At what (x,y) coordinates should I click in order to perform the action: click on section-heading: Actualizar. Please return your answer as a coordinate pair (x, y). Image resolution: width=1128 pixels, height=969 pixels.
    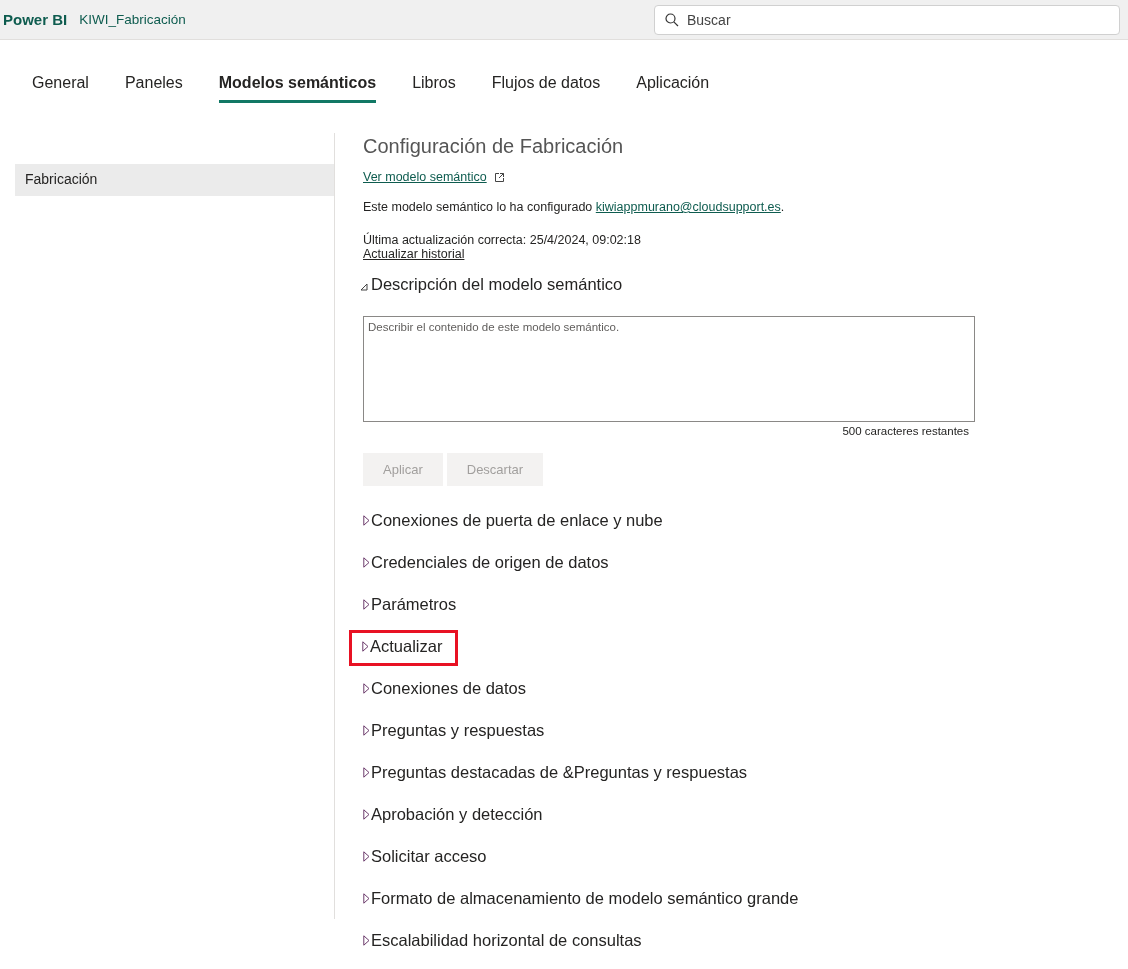
    Looking at the image, I should click on (406, 646).